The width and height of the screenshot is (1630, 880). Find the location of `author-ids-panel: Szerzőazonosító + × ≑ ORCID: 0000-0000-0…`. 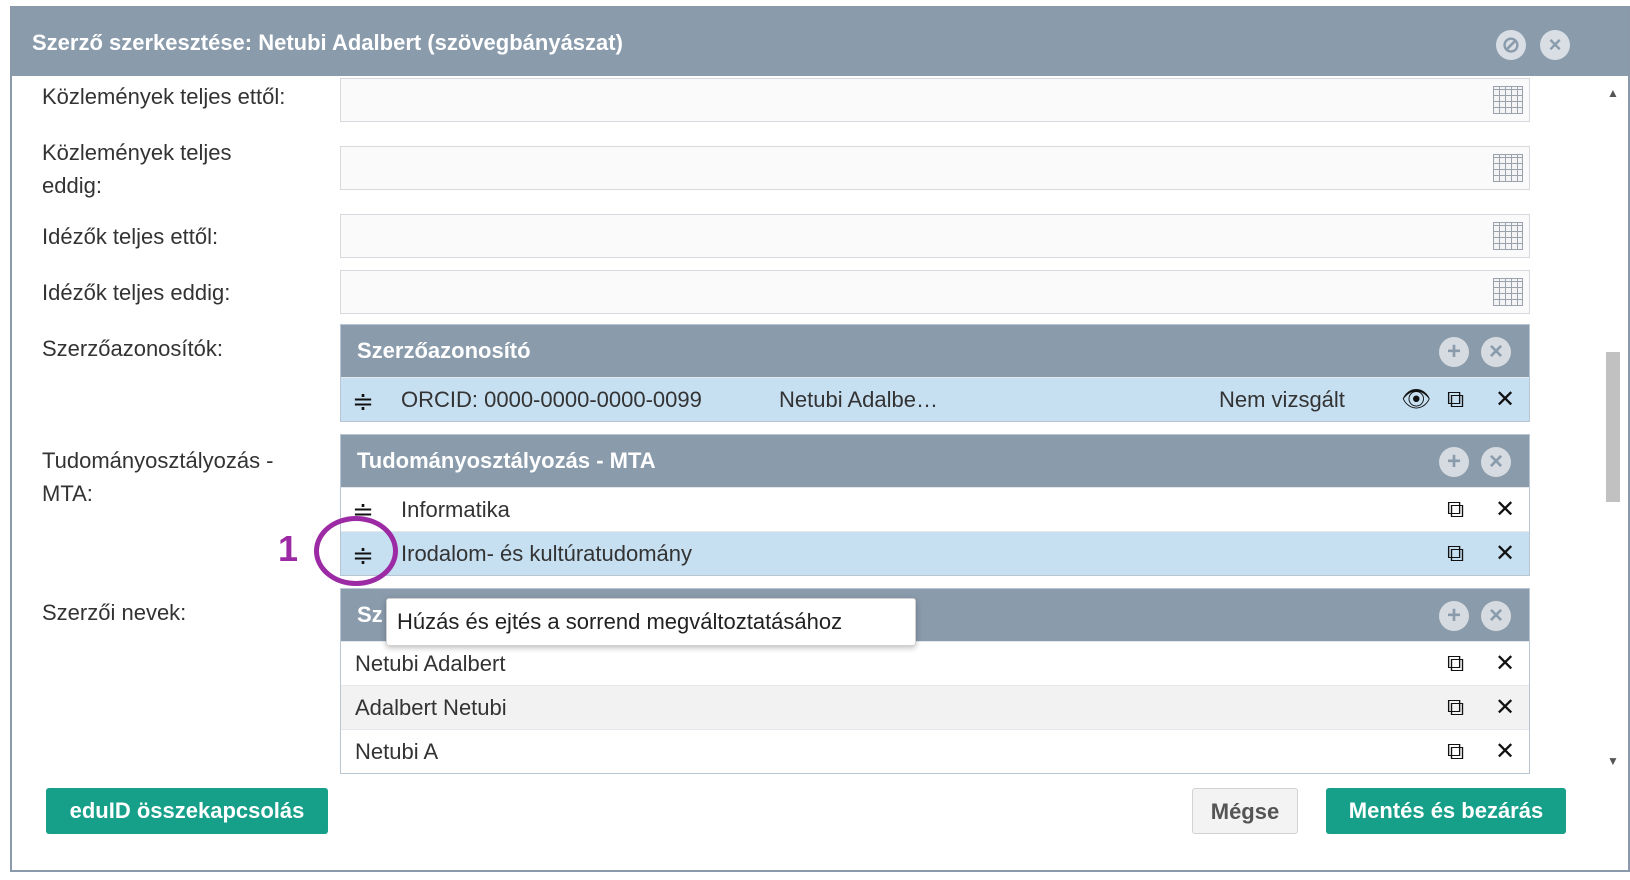

author-ids-panel: Szerzőazonosító + × ≑ ORCID: 0000-0000-0… is located at coordinates (935, 373).